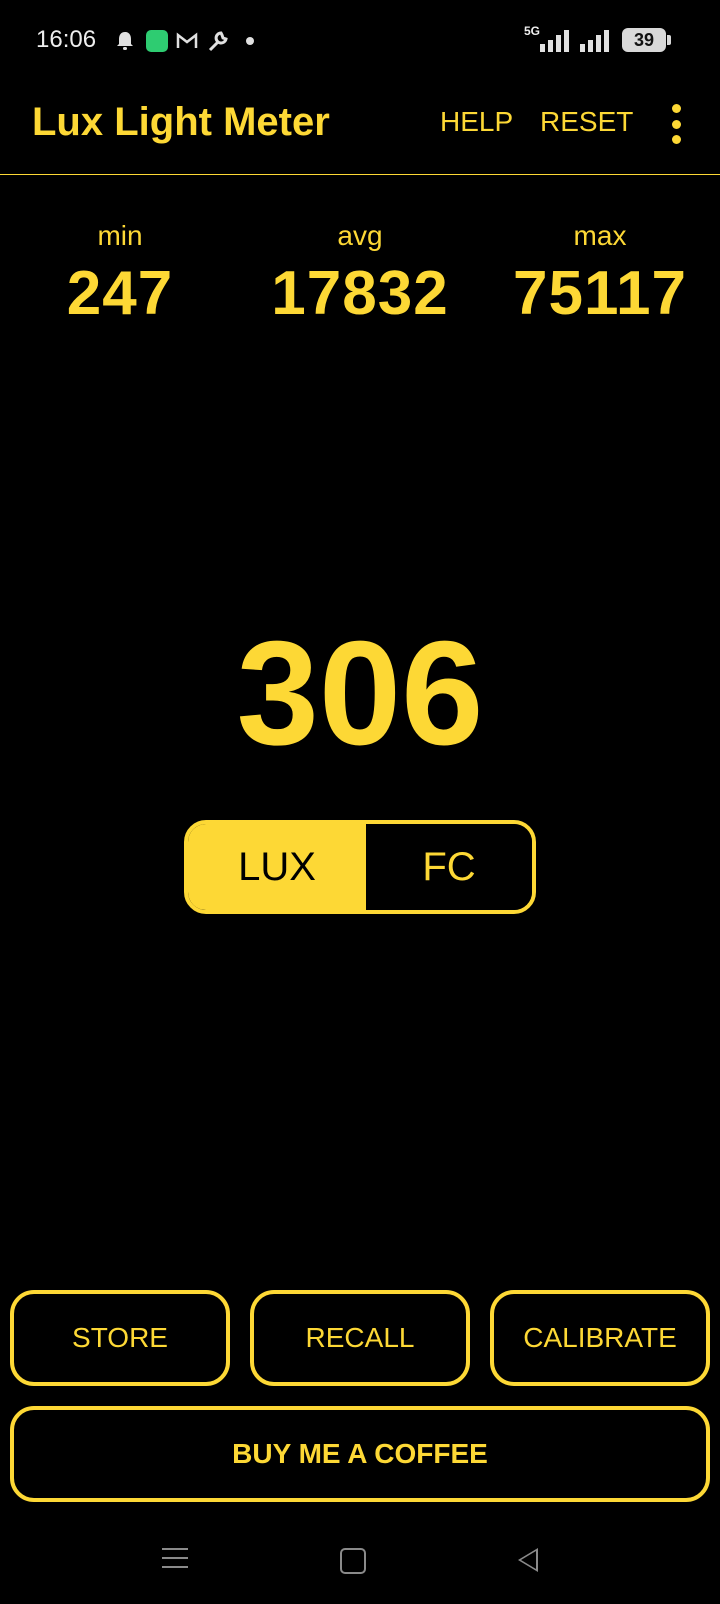 The image size is (720, 1604). What do you see at coordinates (554, 41) in the screenshot?
I see `signal-icon` at bounding box center [554, 41].